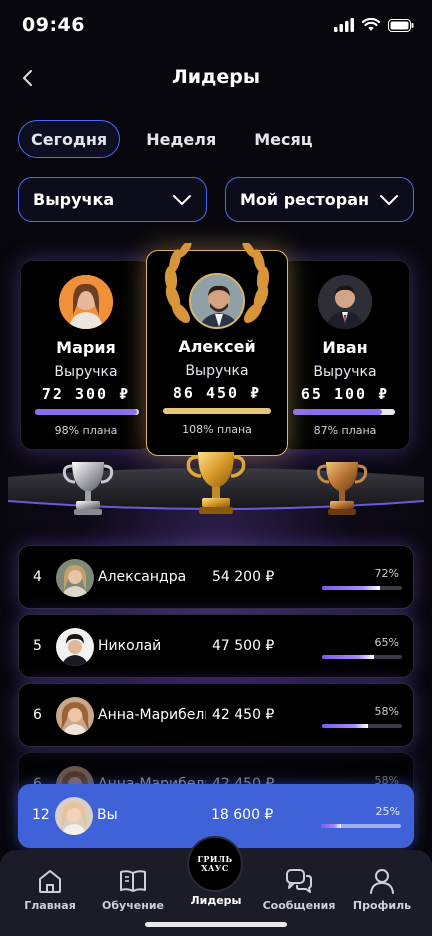 The height and width of the screenshot is (936, 432). What do you see at coordinates (133, 905) in the screenshot?
I see `nav-learning-label: Обучение` at bounding box center [133, 905].